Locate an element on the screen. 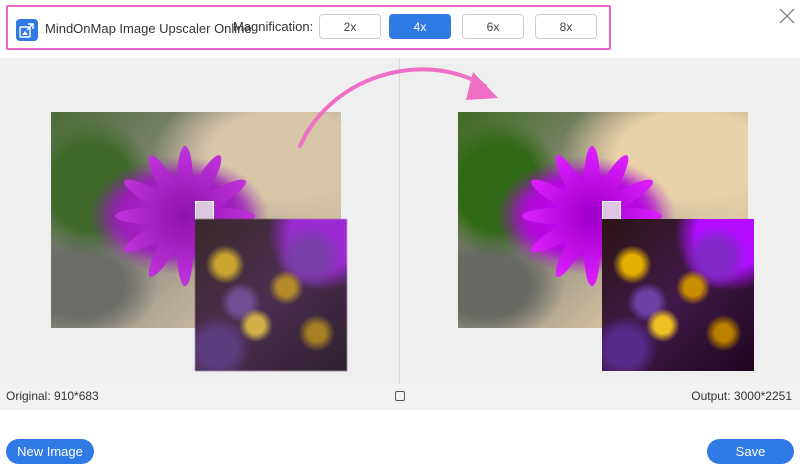 The height and width of the screenshot is (466, 800). new-image-button: New Image is located at coordinates (50, 451).